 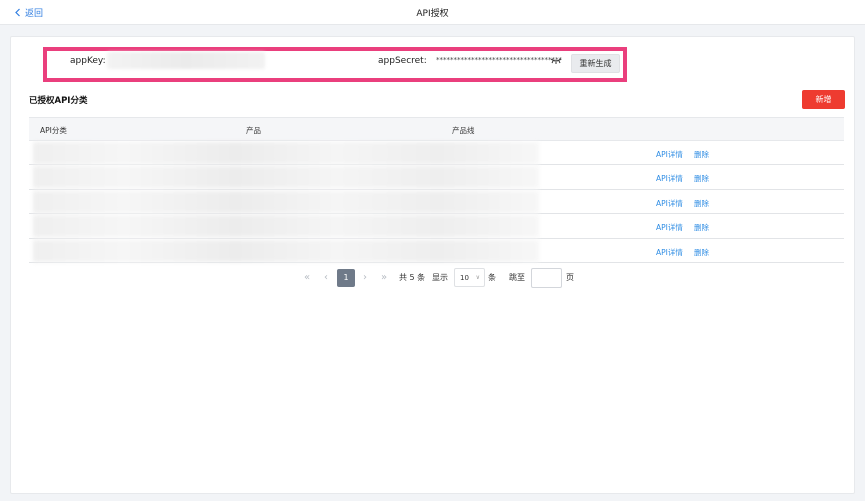 I want to click on section-title: 已授权API分类, so click(x=58, y=101).